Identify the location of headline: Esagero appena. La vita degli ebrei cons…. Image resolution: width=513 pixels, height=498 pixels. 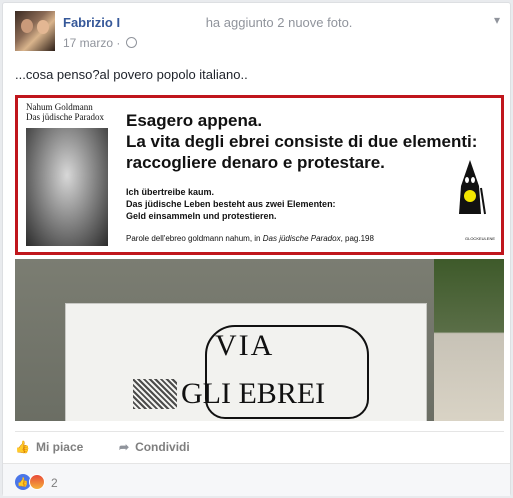
(311, 141).